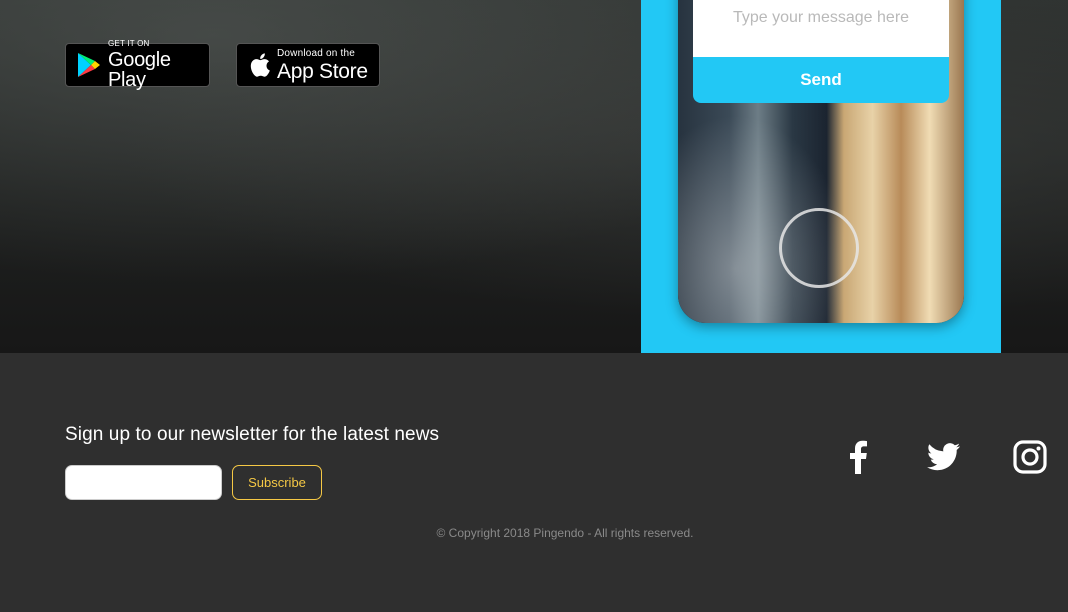 The image size is (1068, 612). Describe the element at coordinates (316, 53) in the screenshot. I see `apple-badge-small-text: Download on the` at that location.